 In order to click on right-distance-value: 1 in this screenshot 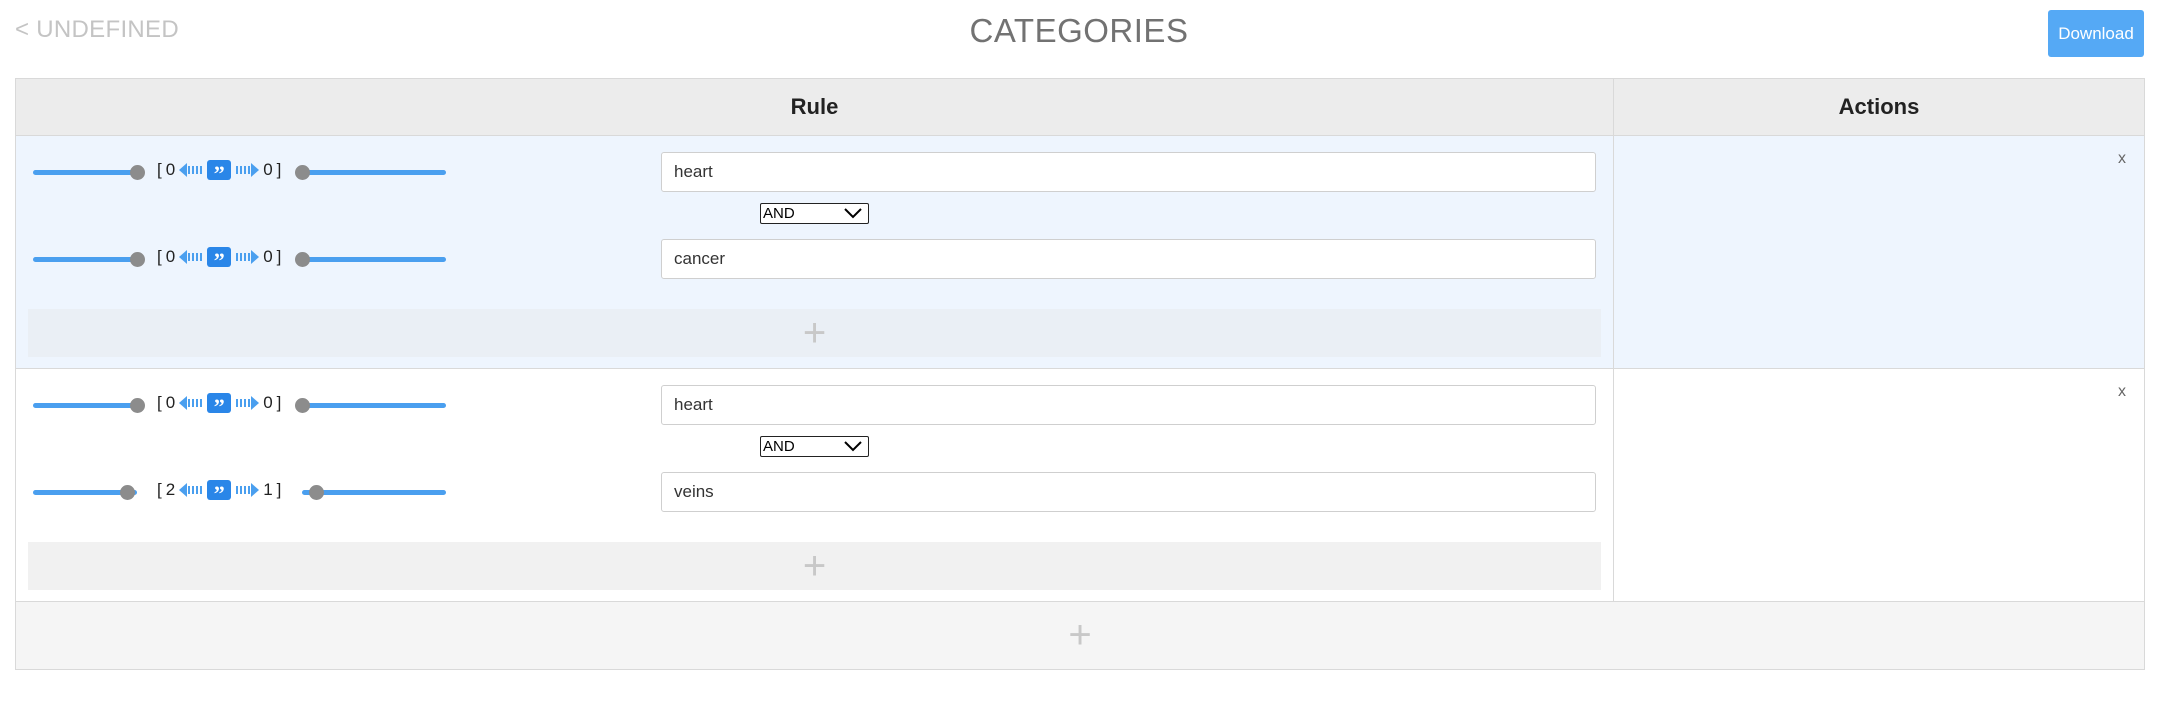, I will do `click(268, 489)`.